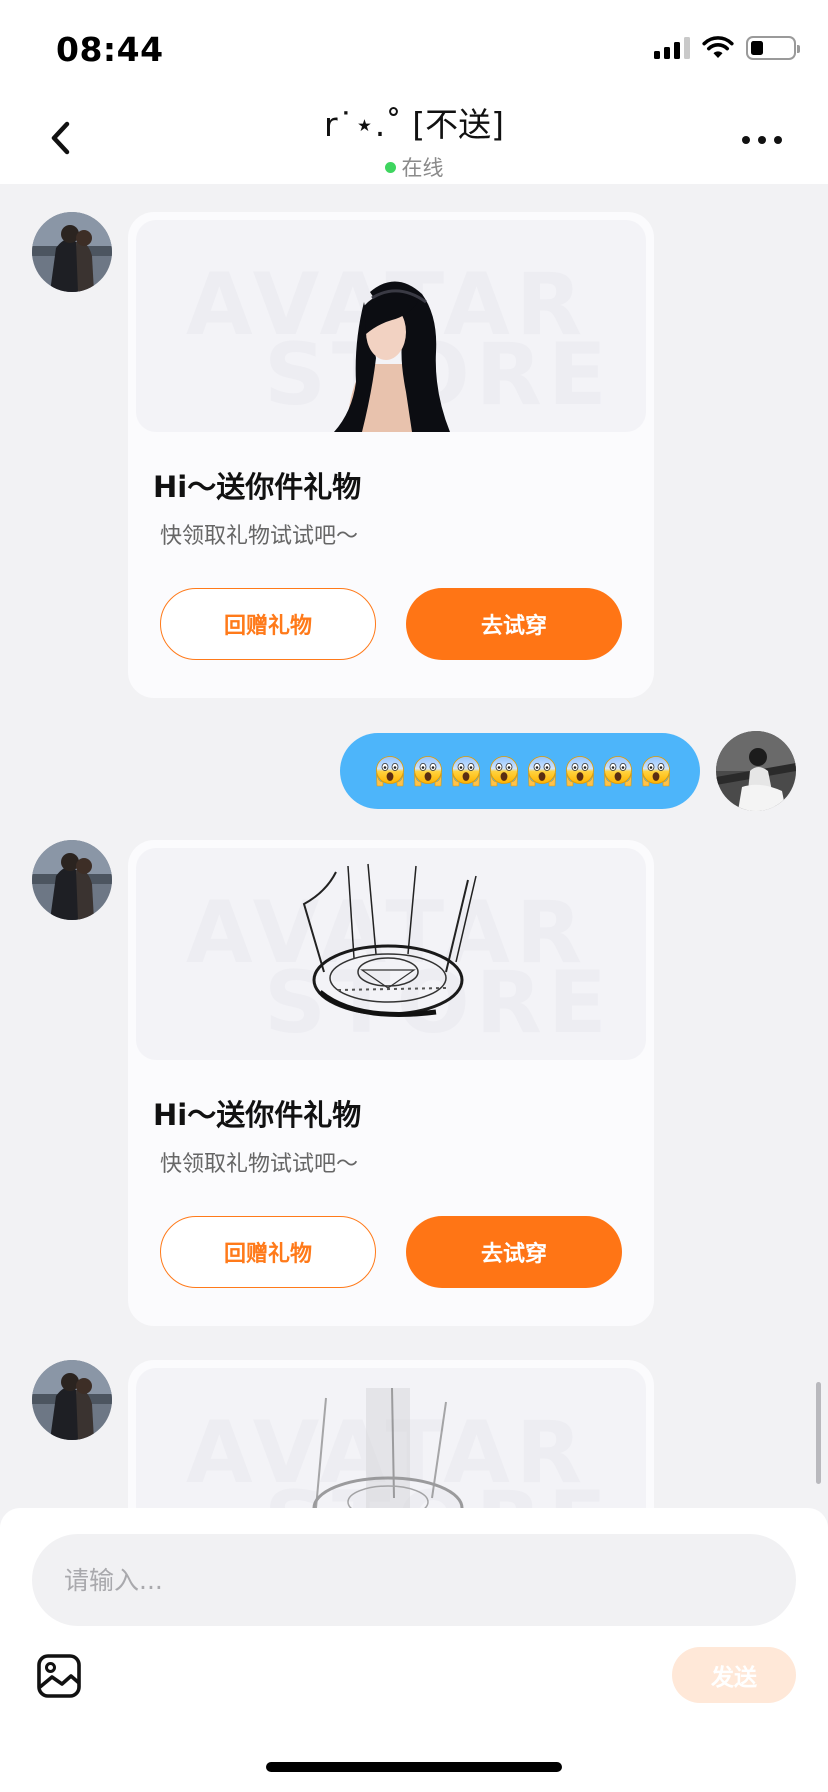 Image resolution: width=828 pixels, height=1792 pixels. Describe the element at coordinates (818, 1433) in the screenshot. I see `scrollbar` at that location.